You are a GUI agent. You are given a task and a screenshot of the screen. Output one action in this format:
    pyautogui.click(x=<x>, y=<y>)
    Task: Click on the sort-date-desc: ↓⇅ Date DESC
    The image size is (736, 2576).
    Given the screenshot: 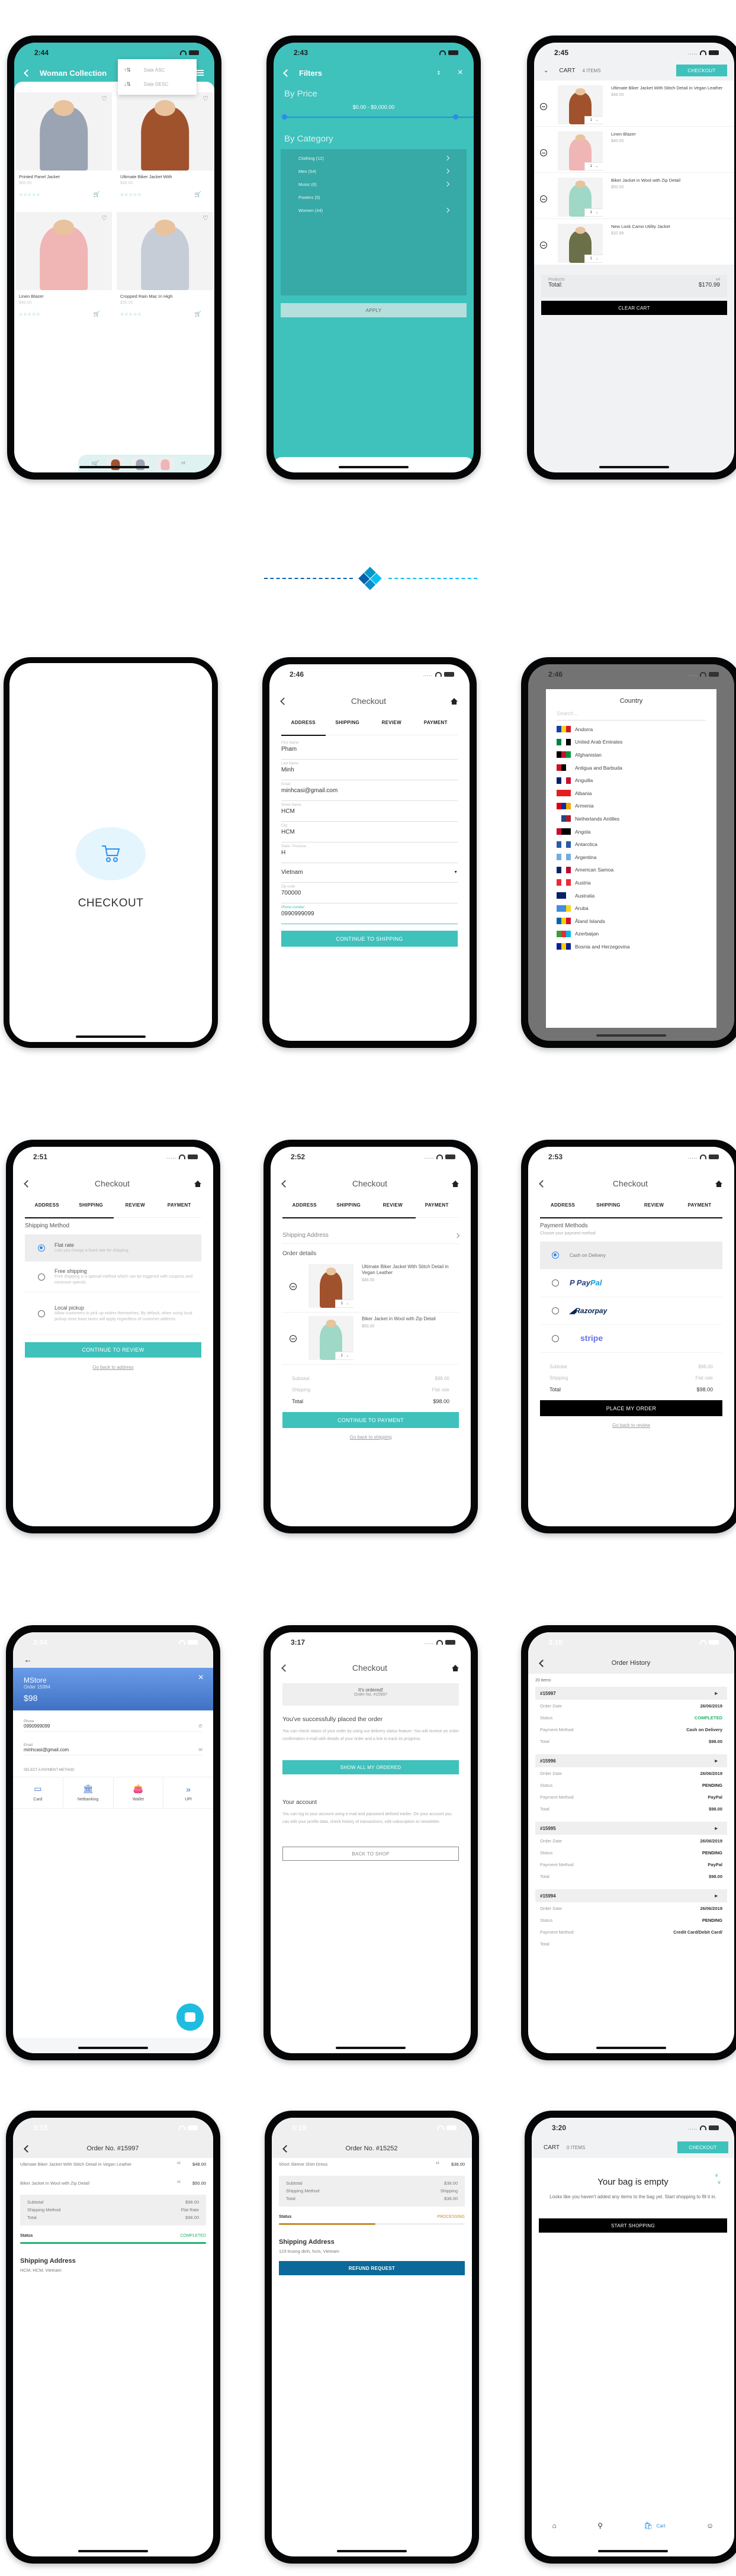 What is the action you would take?
    pyautogui.click(x=157, y=84)
    